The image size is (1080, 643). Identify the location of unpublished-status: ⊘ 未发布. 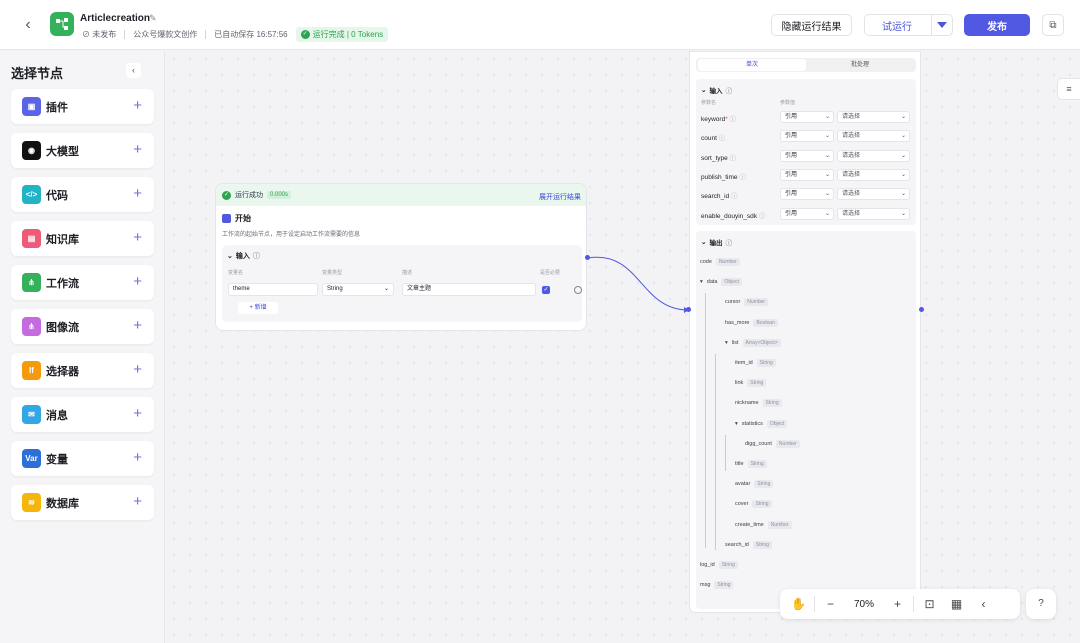
(99, 34).